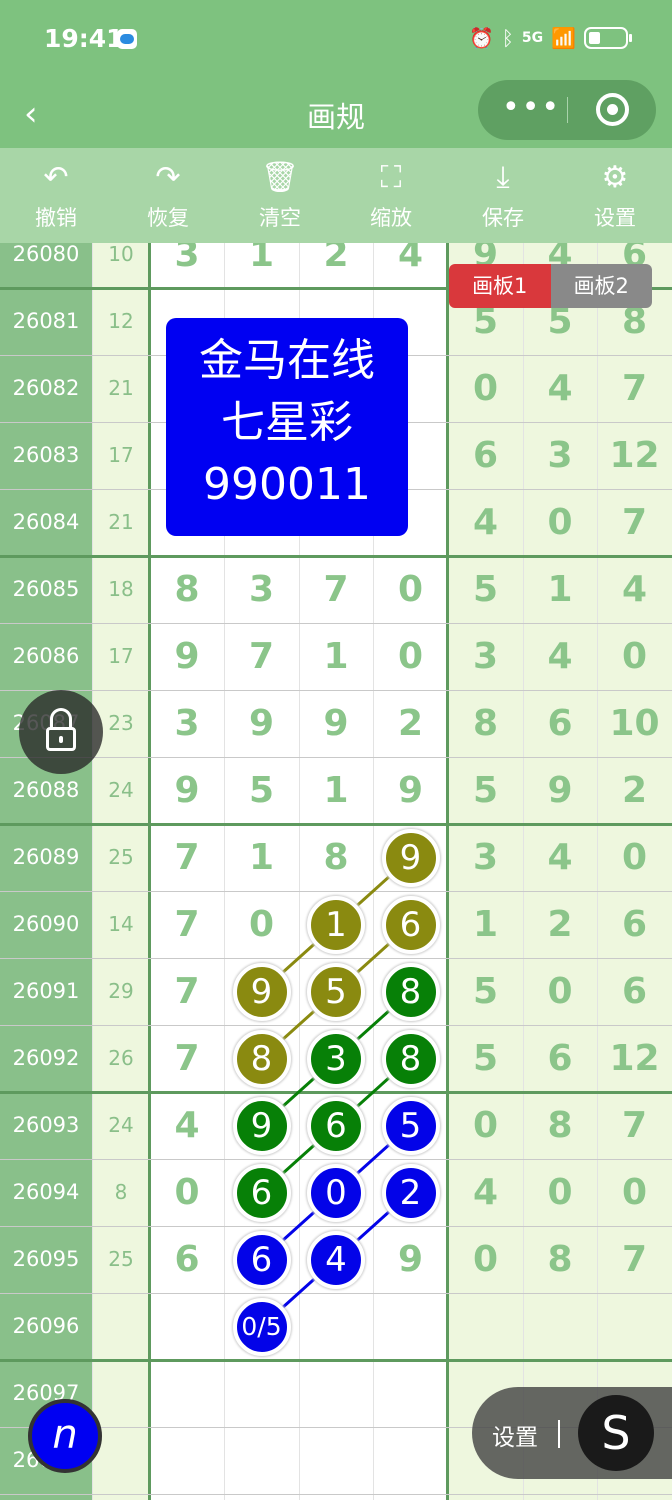 The height and width of the screenshot is (1500, 672). I want to click on marked-ball: 1, so click(336, 924).